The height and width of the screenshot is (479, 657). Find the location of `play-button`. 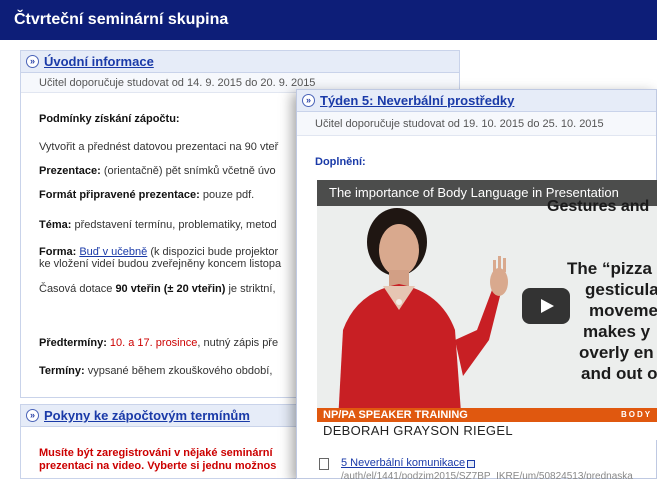

play-button is located at coordinates (546, 306).